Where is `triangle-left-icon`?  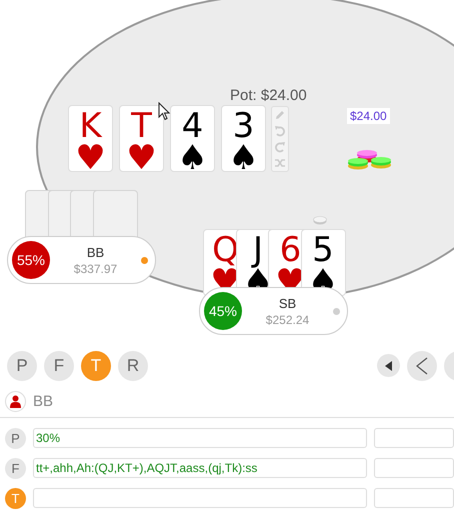 triangle-left-icon is located at coordinates (388, 365).